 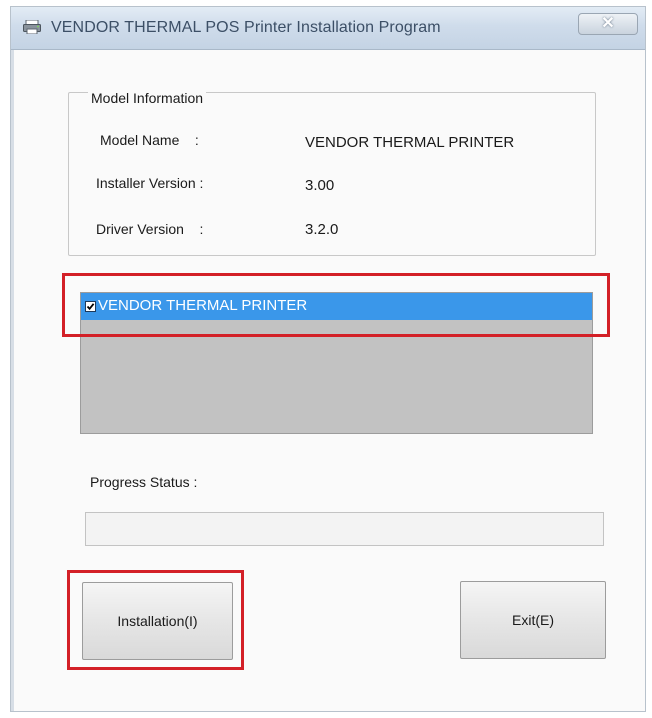 What do you see at coordinates (32, 27) in the screenshot?
I see `printer-icon` at bounding box center [32, 27].